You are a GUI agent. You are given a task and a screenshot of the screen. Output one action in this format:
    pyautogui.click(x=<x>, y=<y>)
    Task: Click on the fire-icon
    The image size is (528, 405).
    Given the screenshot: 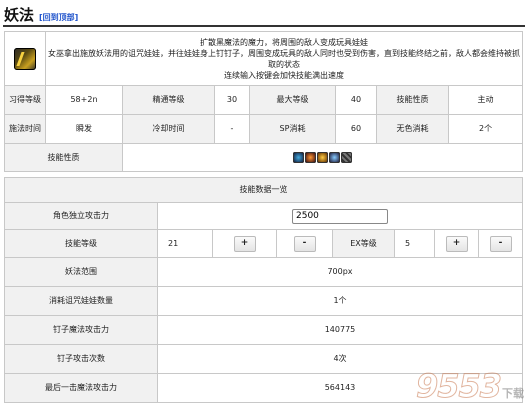 What is the action you would take?
    pyautogui.click(x=311, y=157)
    